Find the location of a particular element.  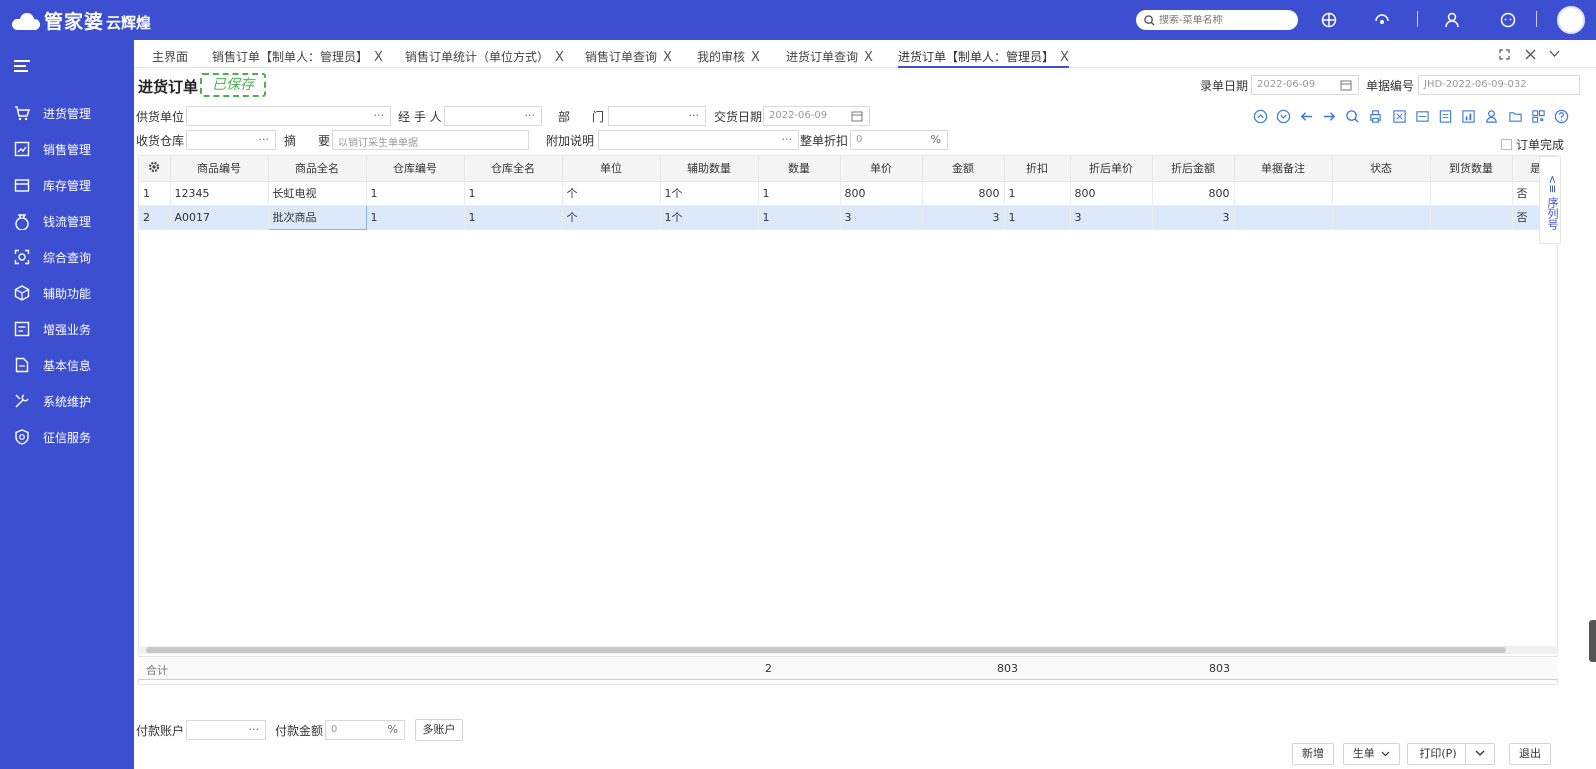

payment-amount-field: 0 % is located at coordinates (365, 730).